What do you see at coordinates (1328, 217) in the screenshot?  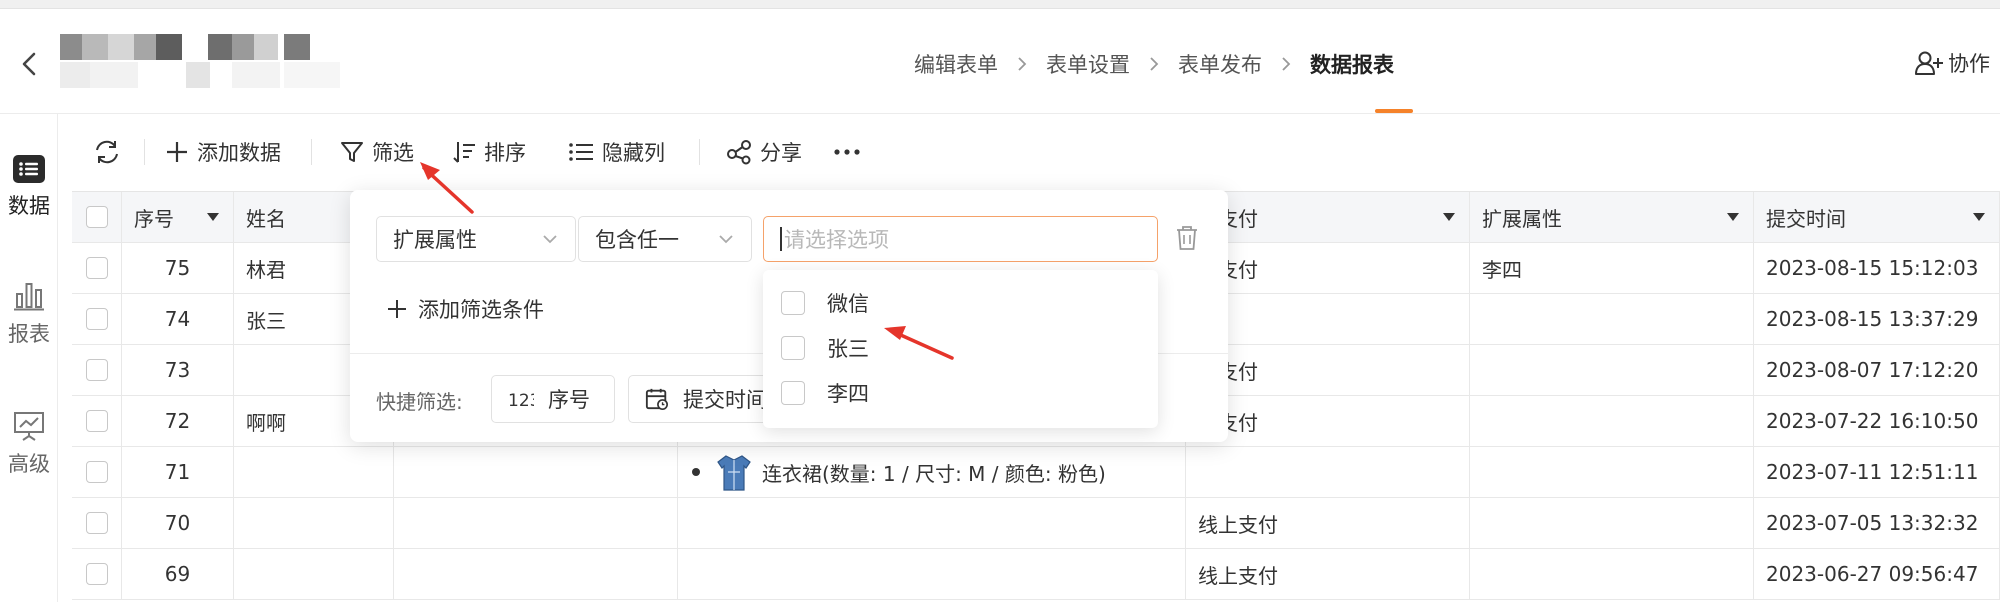 I see `column-header-payment: 何支付` at bounding box center [1328, 217].